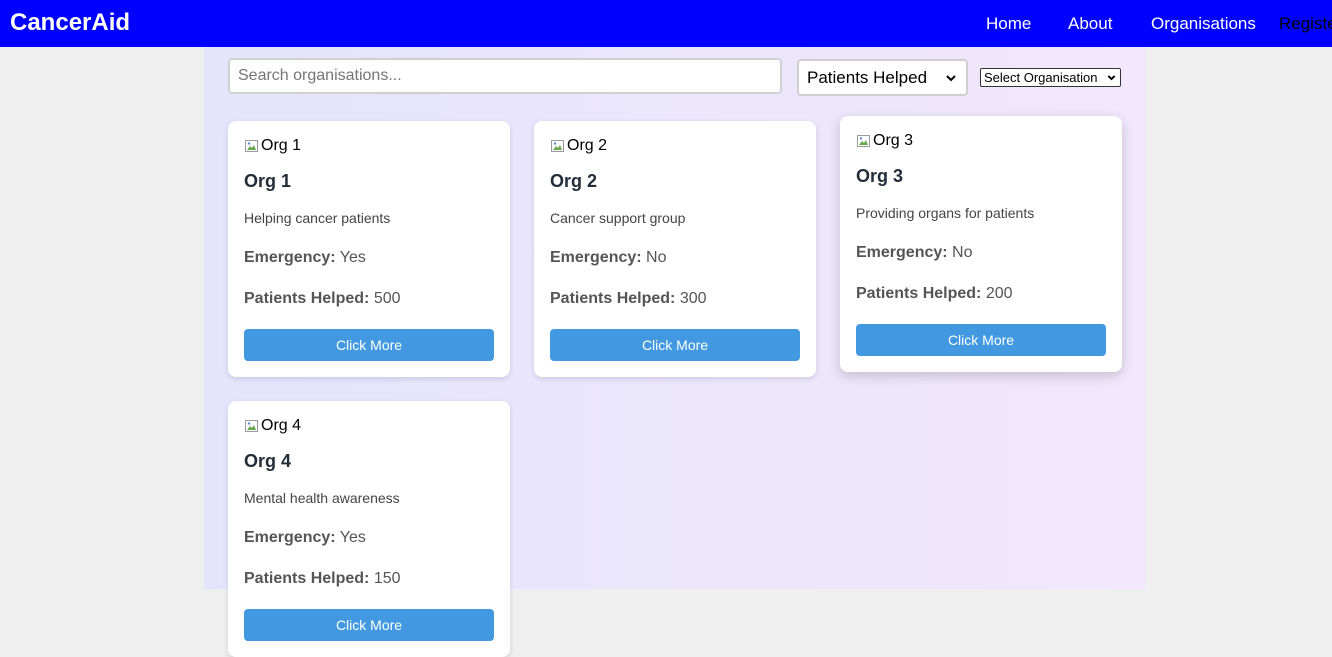 The width and height of the screenshot is (1332, 657). What do you see at coordinates (1090, 24) in the screenshot?
I see `nav-link-about: About` at bounding box center [1090, 24].